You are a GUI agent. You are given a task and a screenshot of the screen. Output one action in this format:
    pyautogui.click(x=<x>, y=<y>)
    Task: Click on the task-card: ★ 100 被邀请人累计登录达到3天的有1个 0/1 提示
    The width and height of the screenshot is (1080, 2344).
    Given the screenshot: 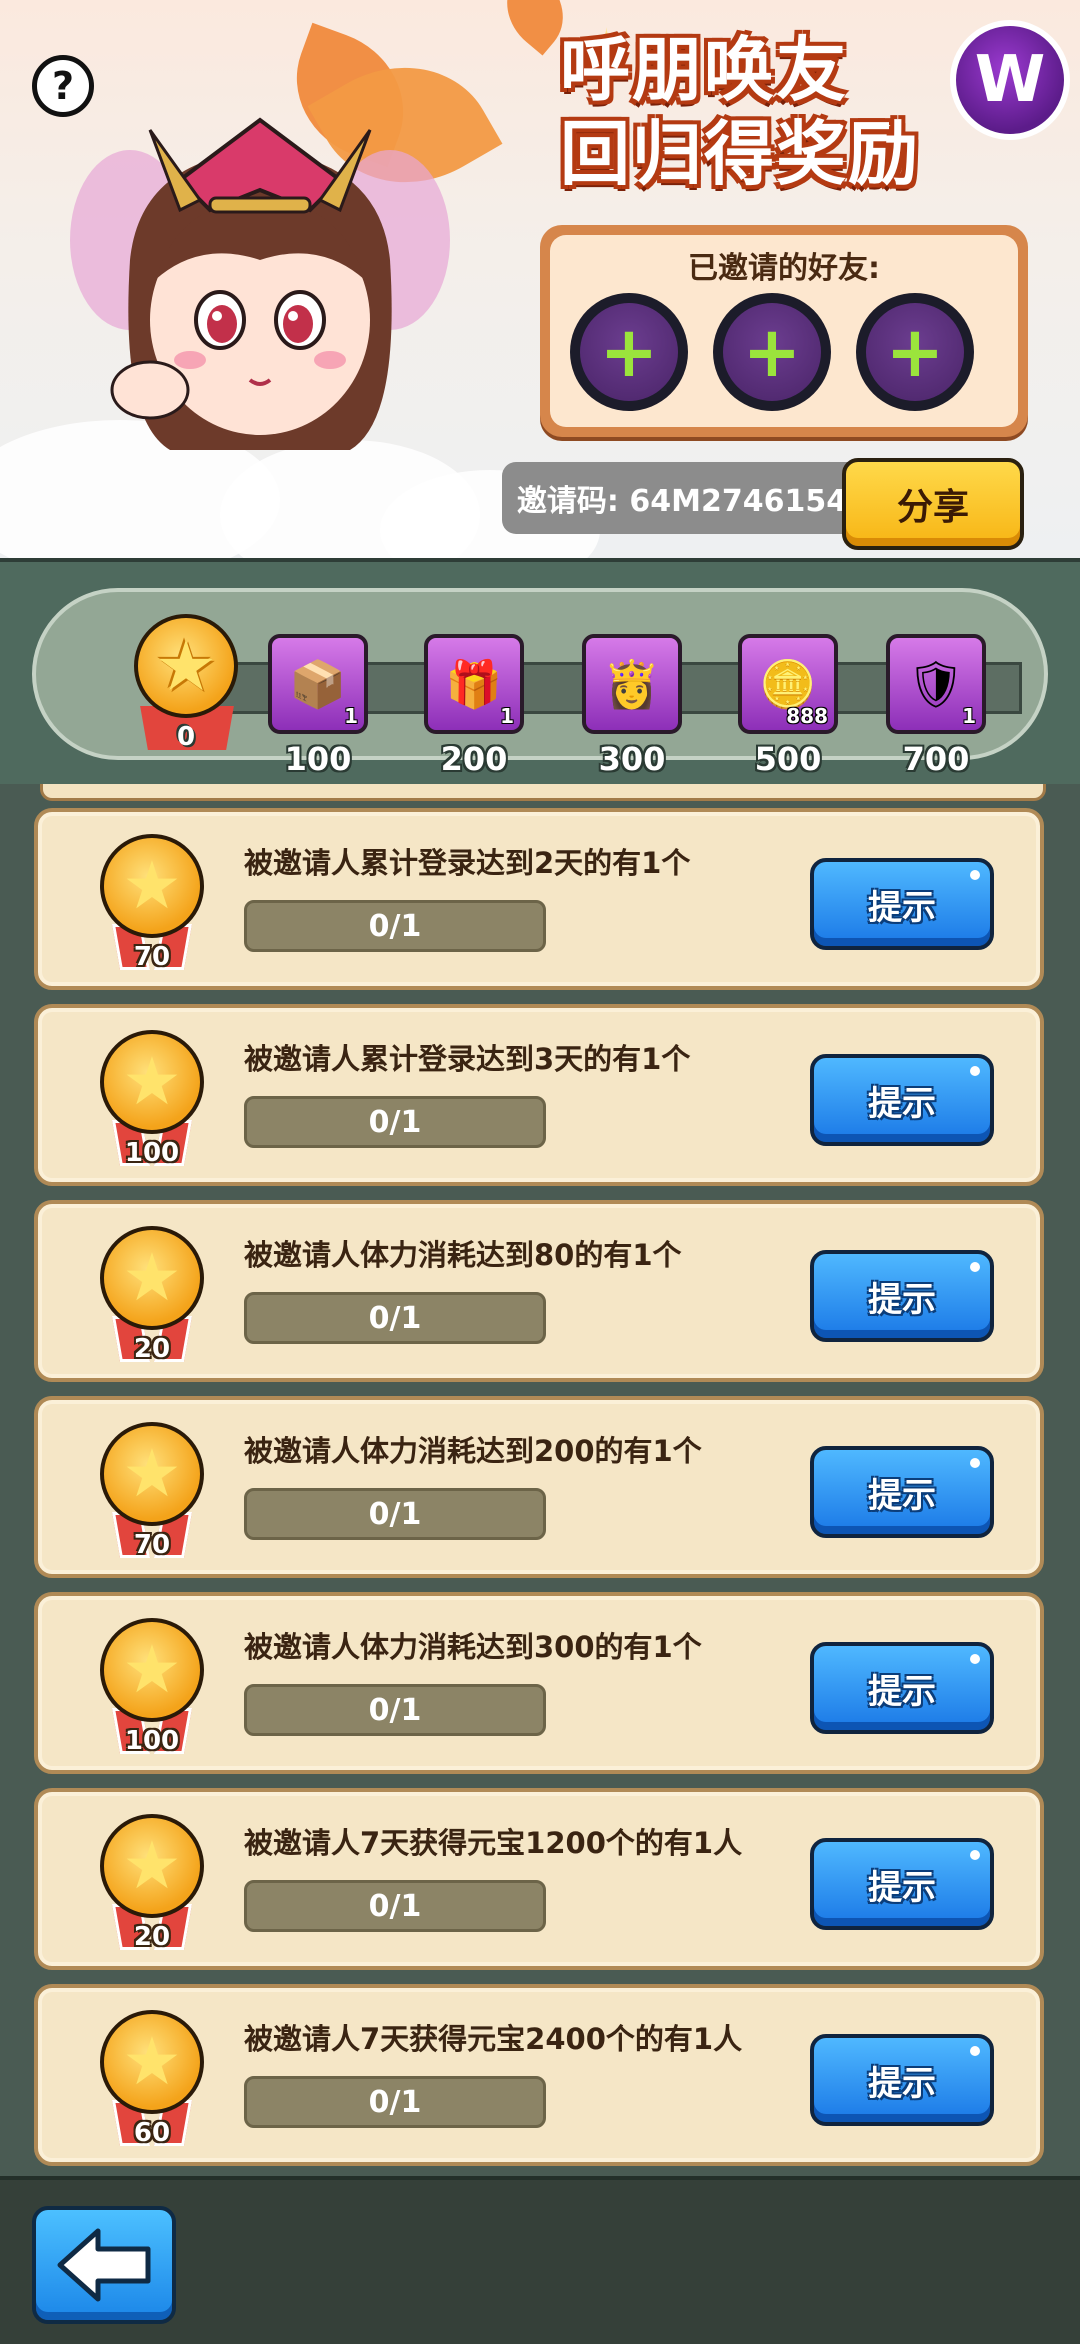 What is the action you would take?
    pyautogui.click(x=539, y=1095)
    